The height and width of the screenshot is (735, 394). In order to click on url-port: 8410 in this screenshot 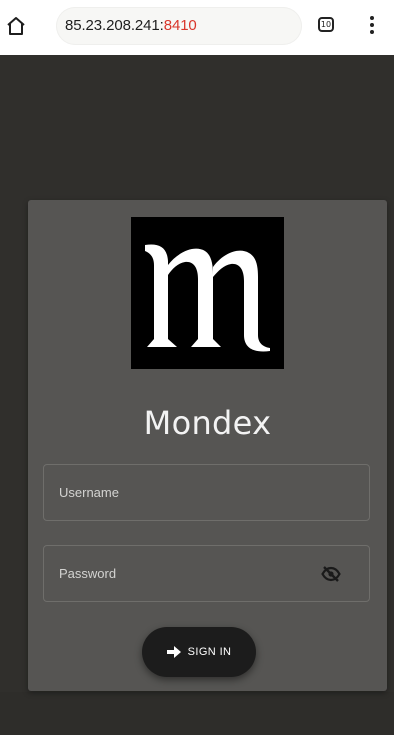, I will do `click(180, 25)`.